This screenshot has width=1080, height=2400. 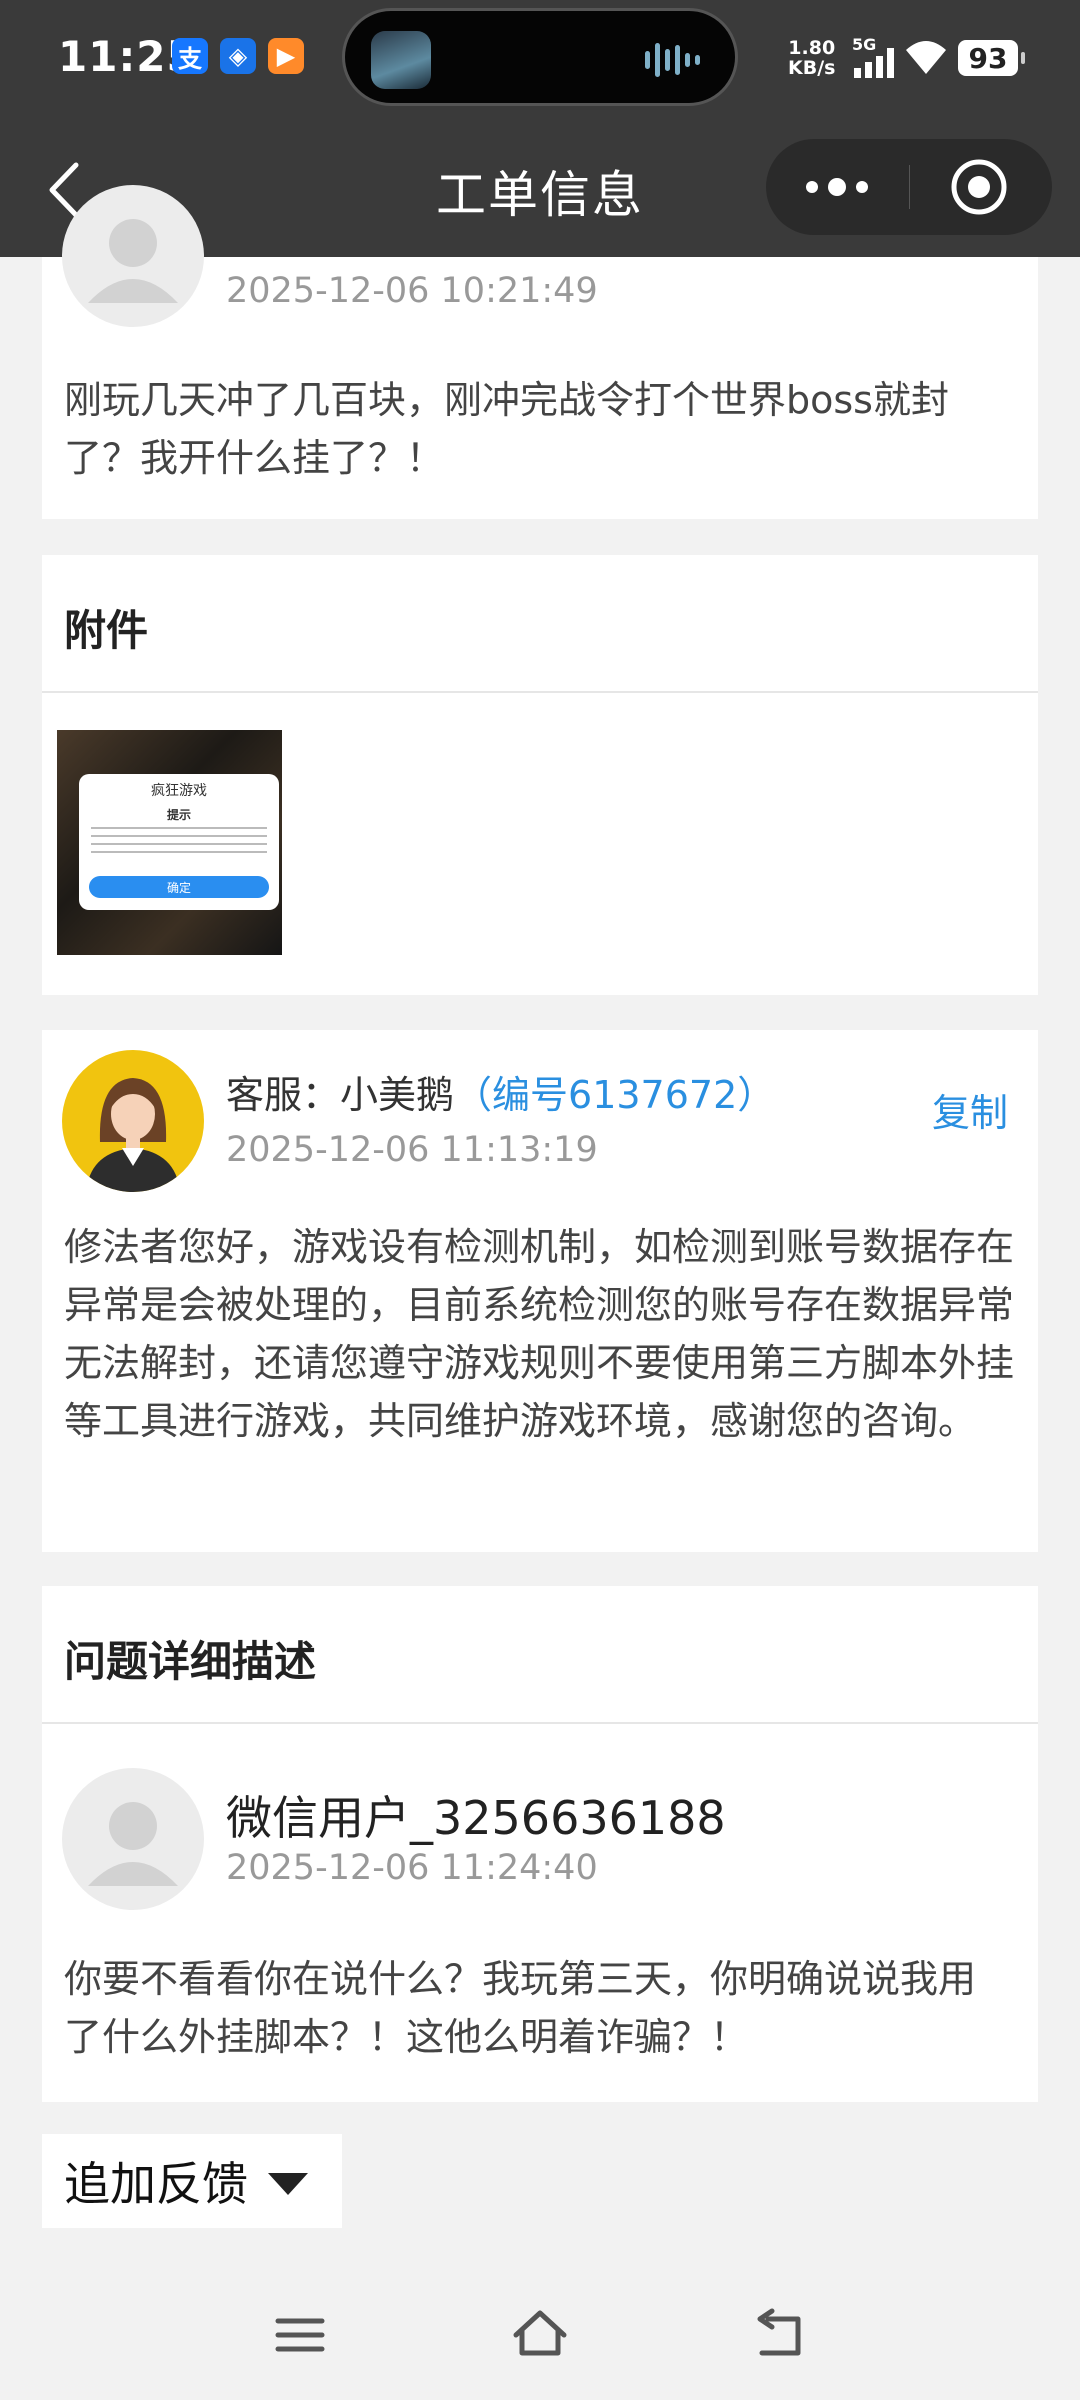 I want to click on thumb-logo: 疯狂游戏, so click(x=179, y=791).